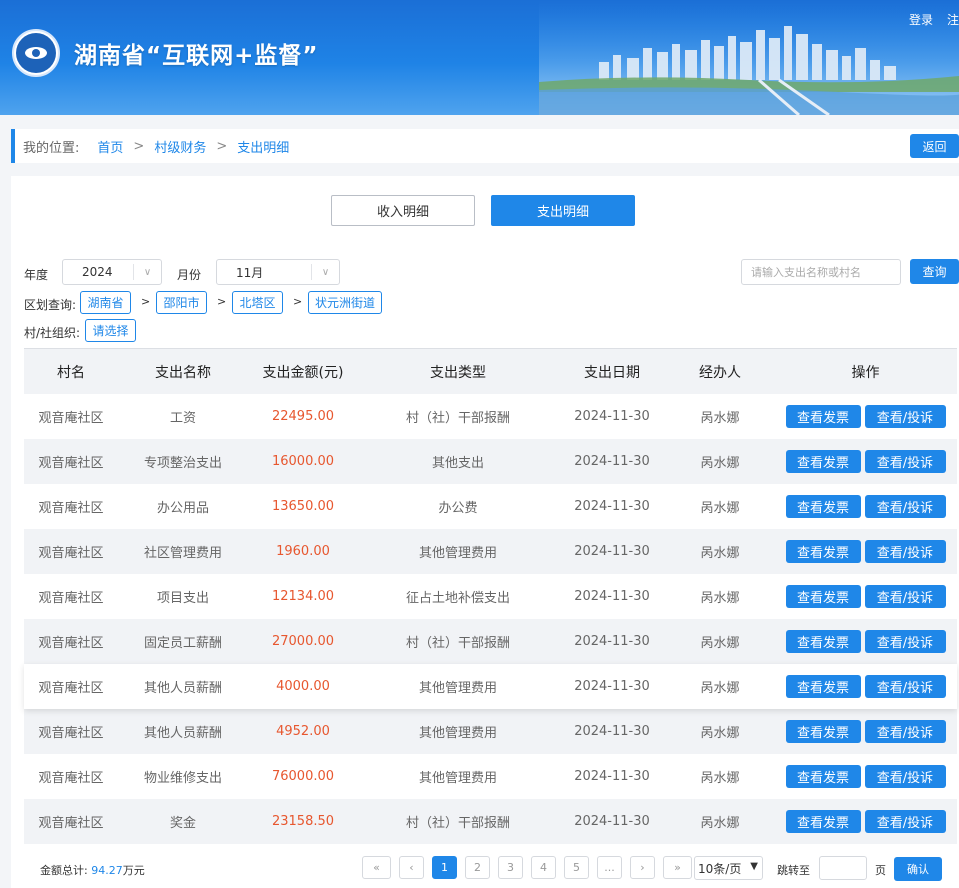 This screenshot has height=888, width=959. I want to click on cell-type: 其他支出, so click(457, 463).